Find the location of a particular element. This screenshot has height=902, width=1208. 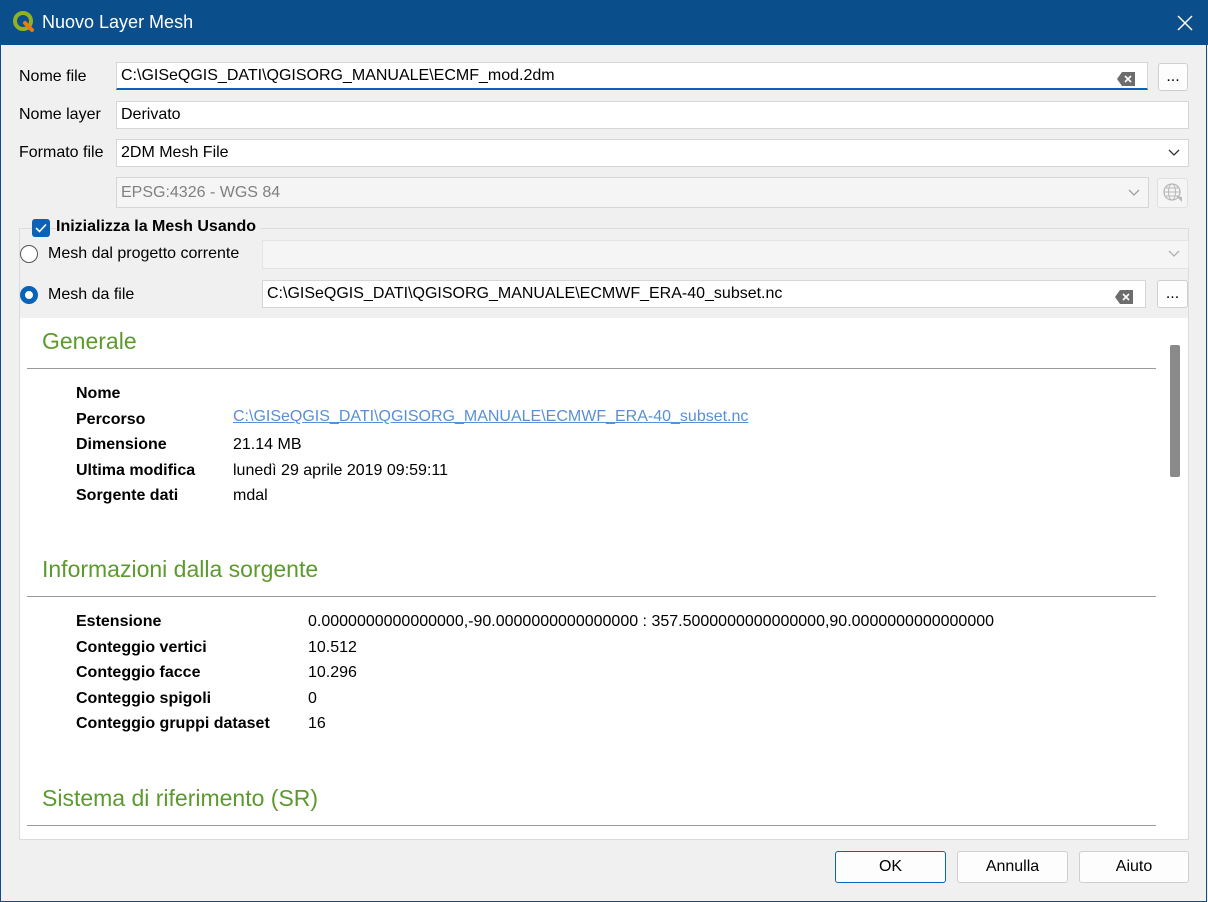

init-mesh-checkbox is located at coordinates (41, 228).